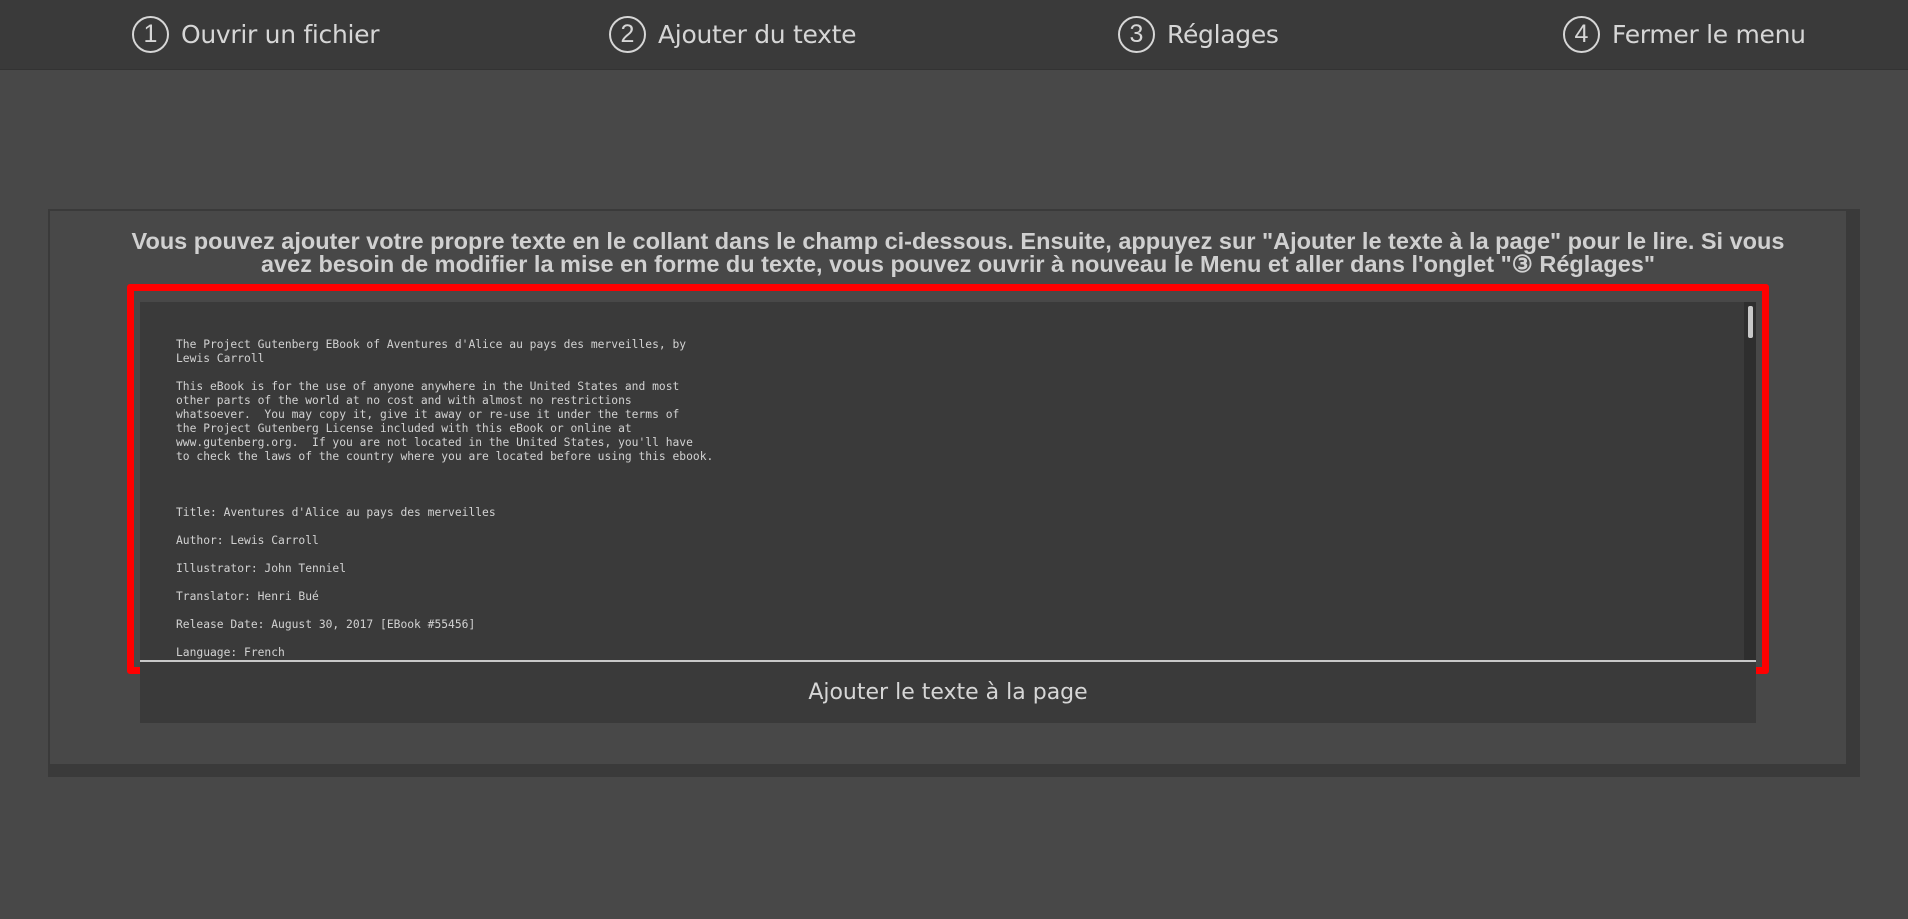 The image size is (1908, 919). I want to click on menu-item-close-menu: 4 Fermer le menu, so click(1684, 34).